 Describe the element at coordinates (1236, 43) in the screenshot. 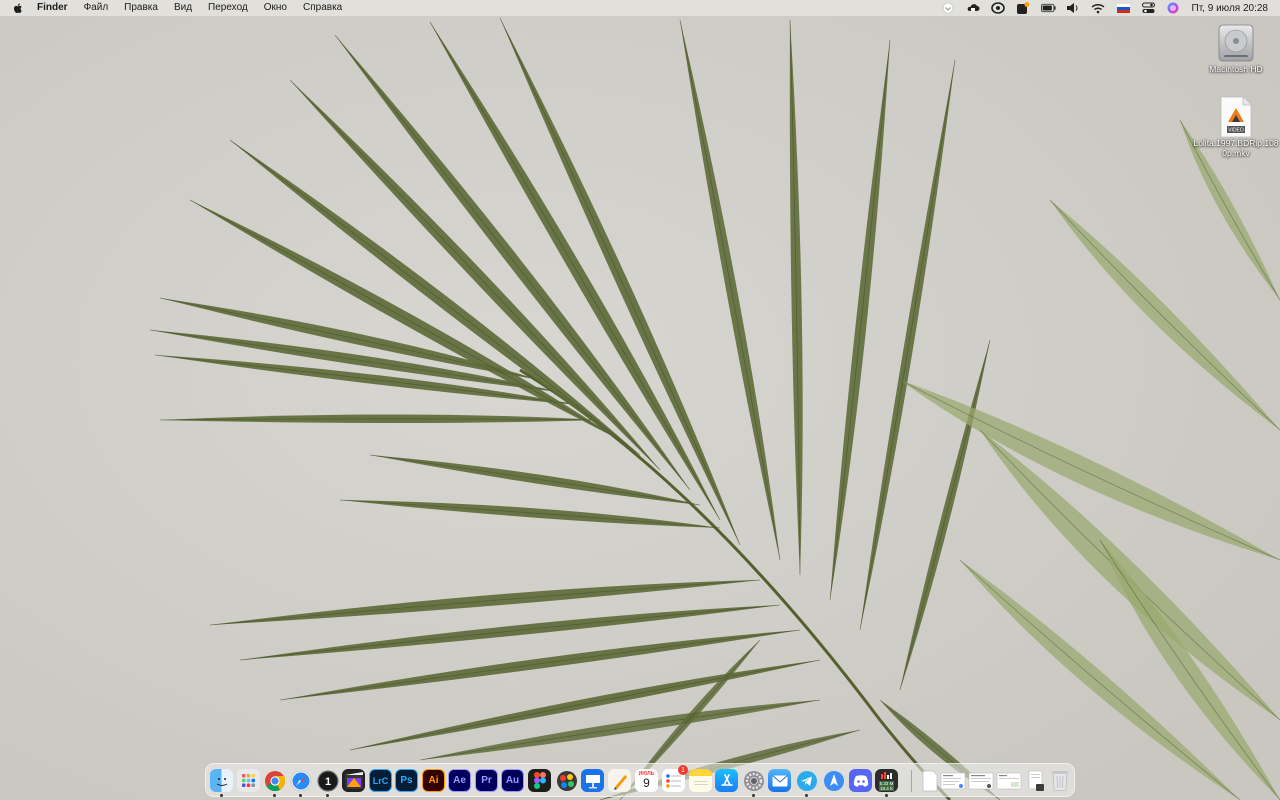

I see `hard-drive-icon` at that location.